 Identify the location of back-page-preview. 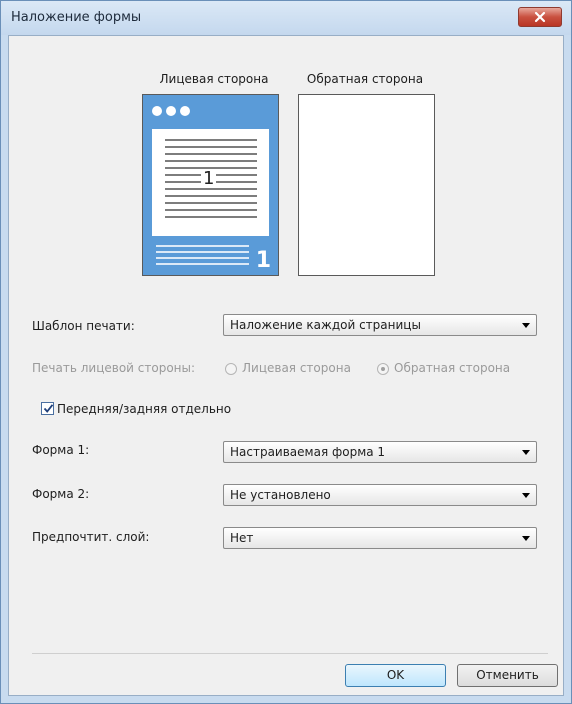
(366, 185).